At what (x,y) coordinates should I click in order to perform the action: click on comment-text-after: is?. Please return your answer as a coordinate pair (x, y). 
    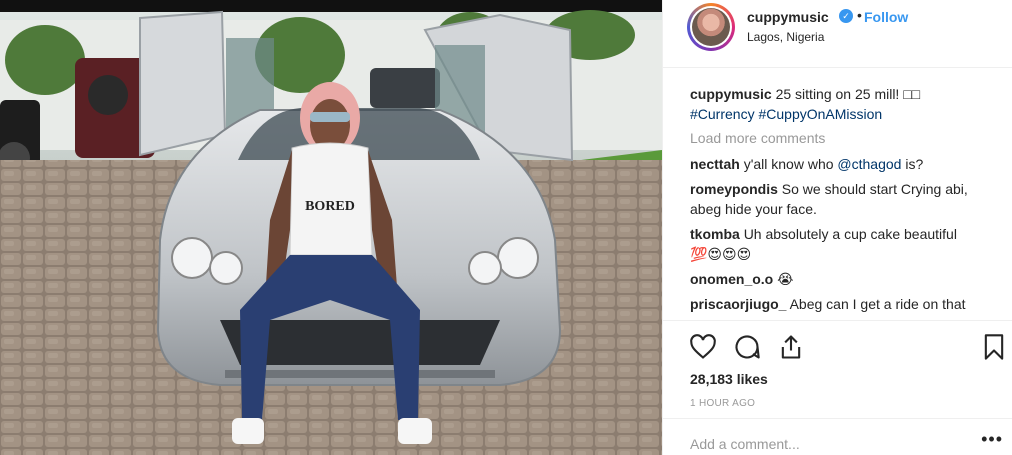
    Looking at the image, I should click on (912, 164).